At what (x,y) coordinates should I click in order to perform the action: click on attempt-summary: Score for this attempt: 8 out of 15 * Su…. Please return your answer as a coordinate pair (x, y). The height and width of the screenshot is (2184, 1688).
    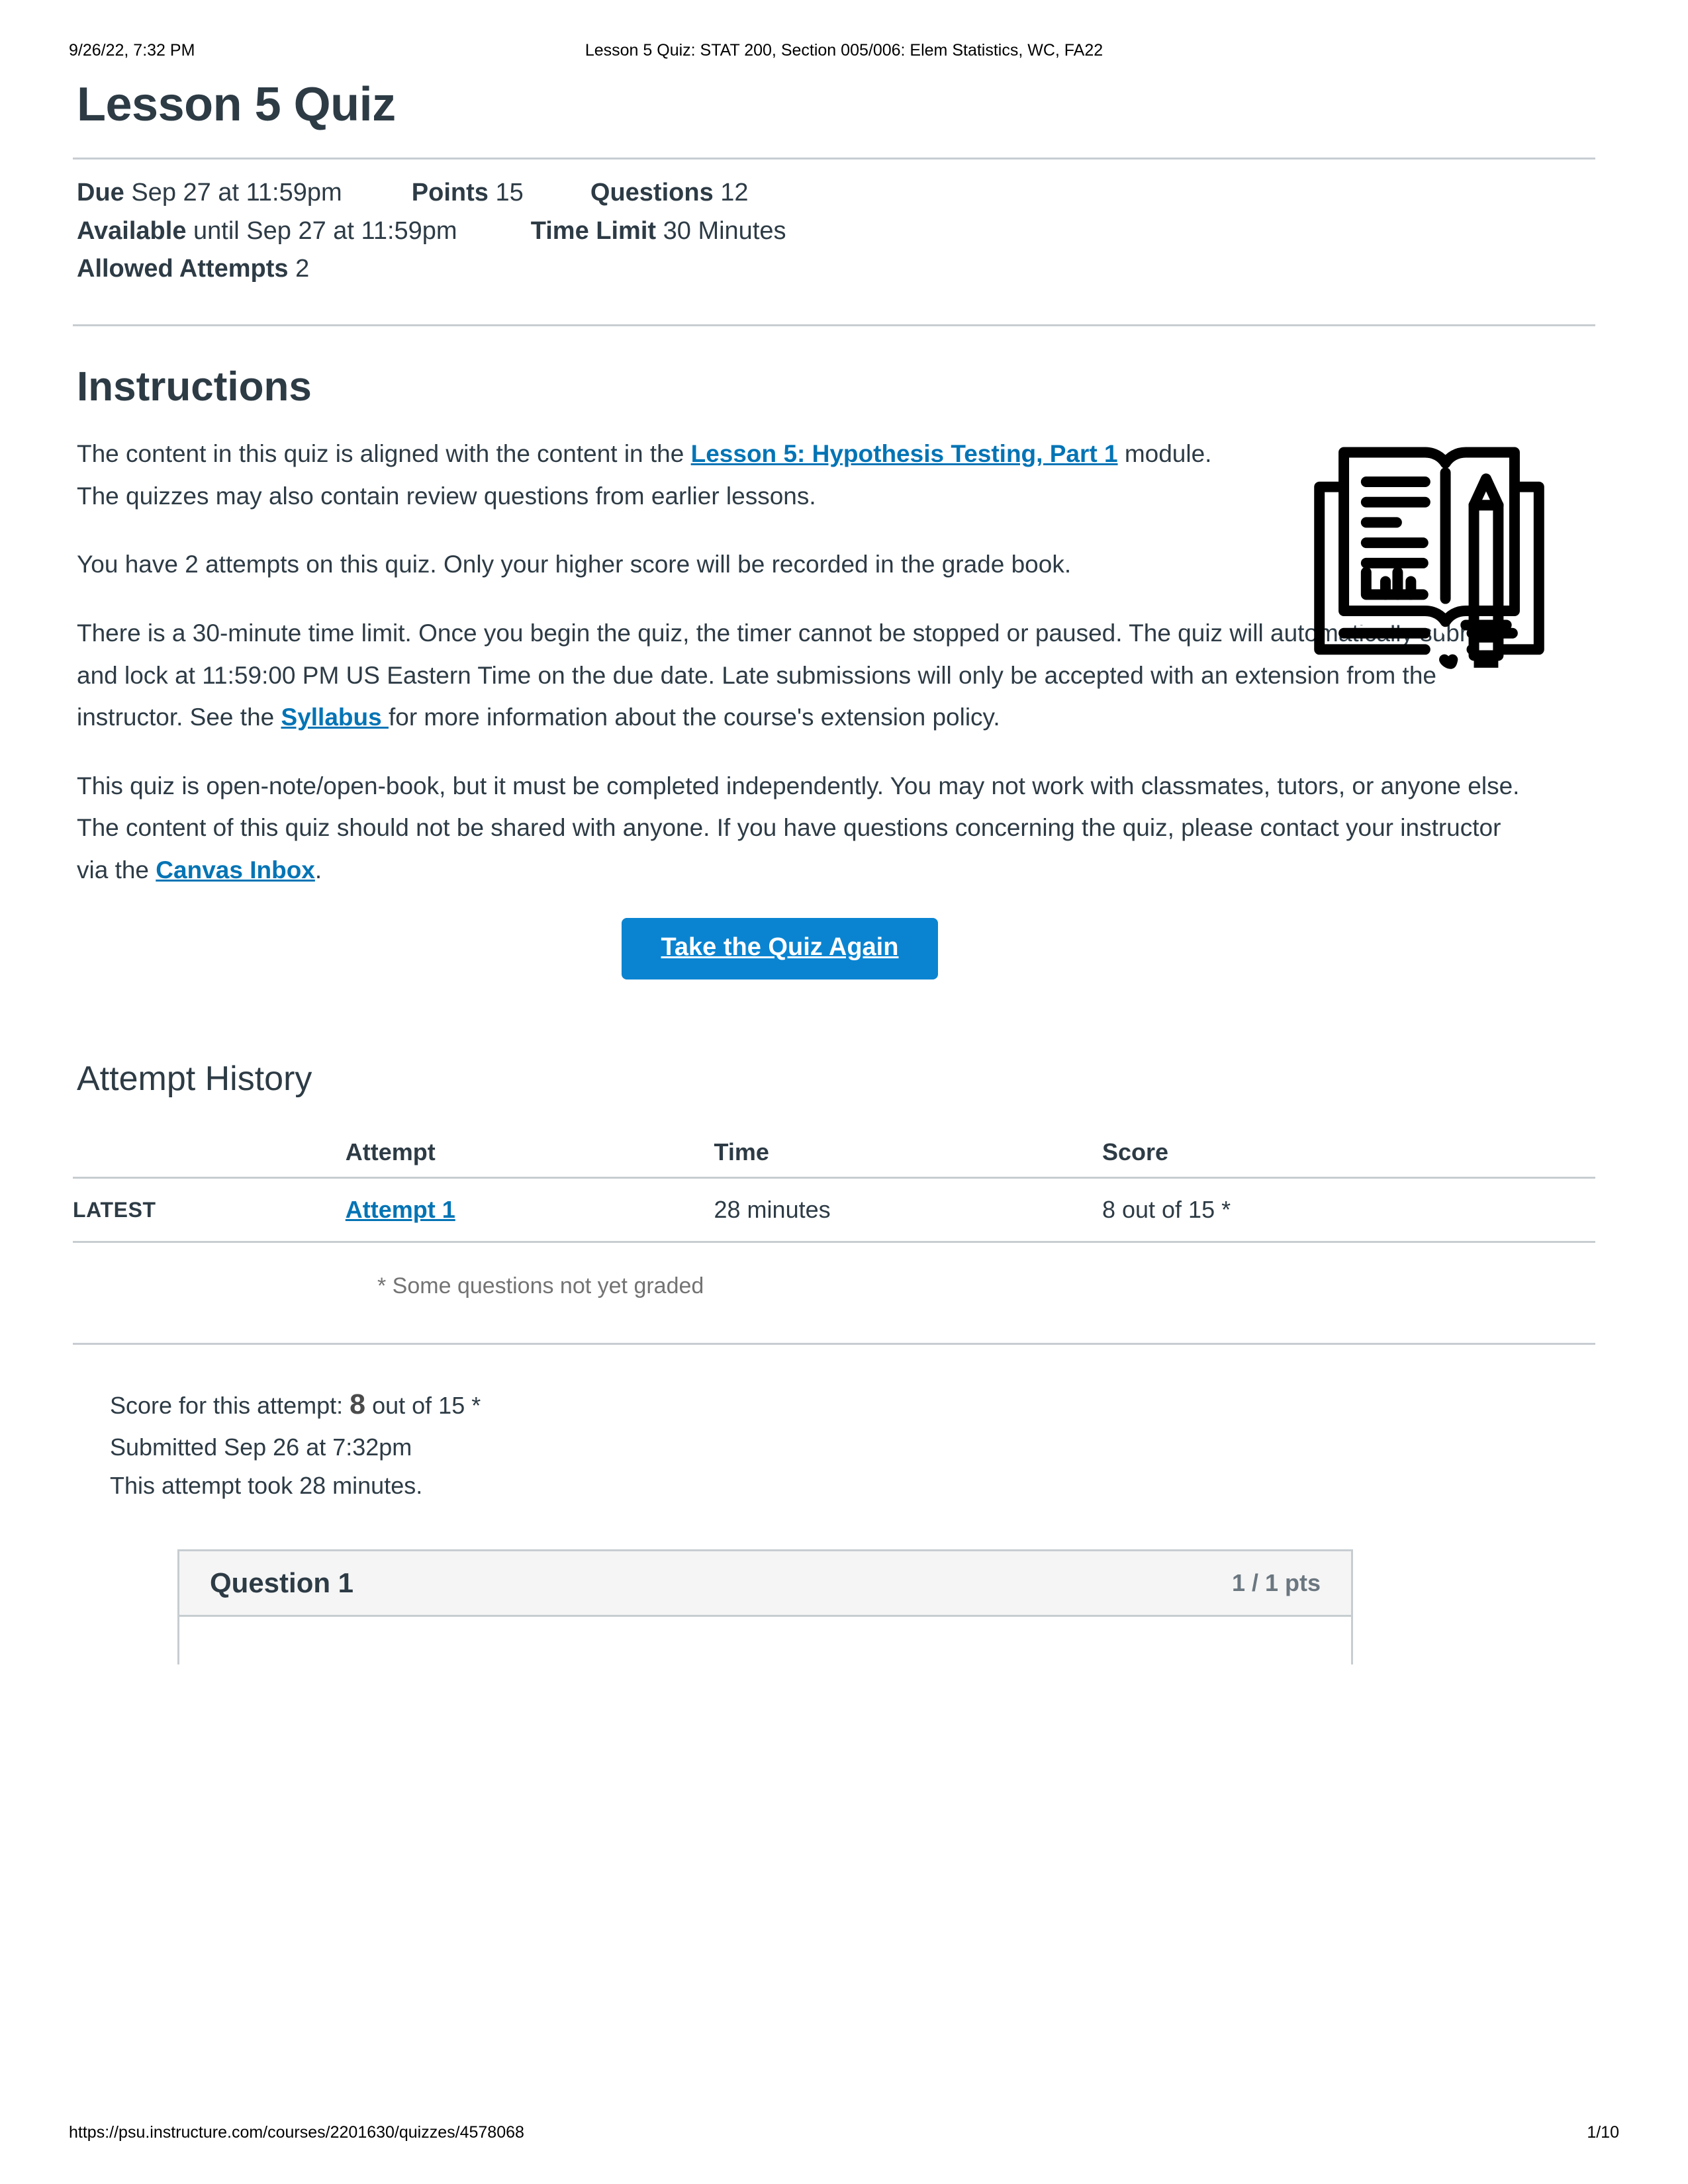
    Looking at the image, I should click on (834, 1443).